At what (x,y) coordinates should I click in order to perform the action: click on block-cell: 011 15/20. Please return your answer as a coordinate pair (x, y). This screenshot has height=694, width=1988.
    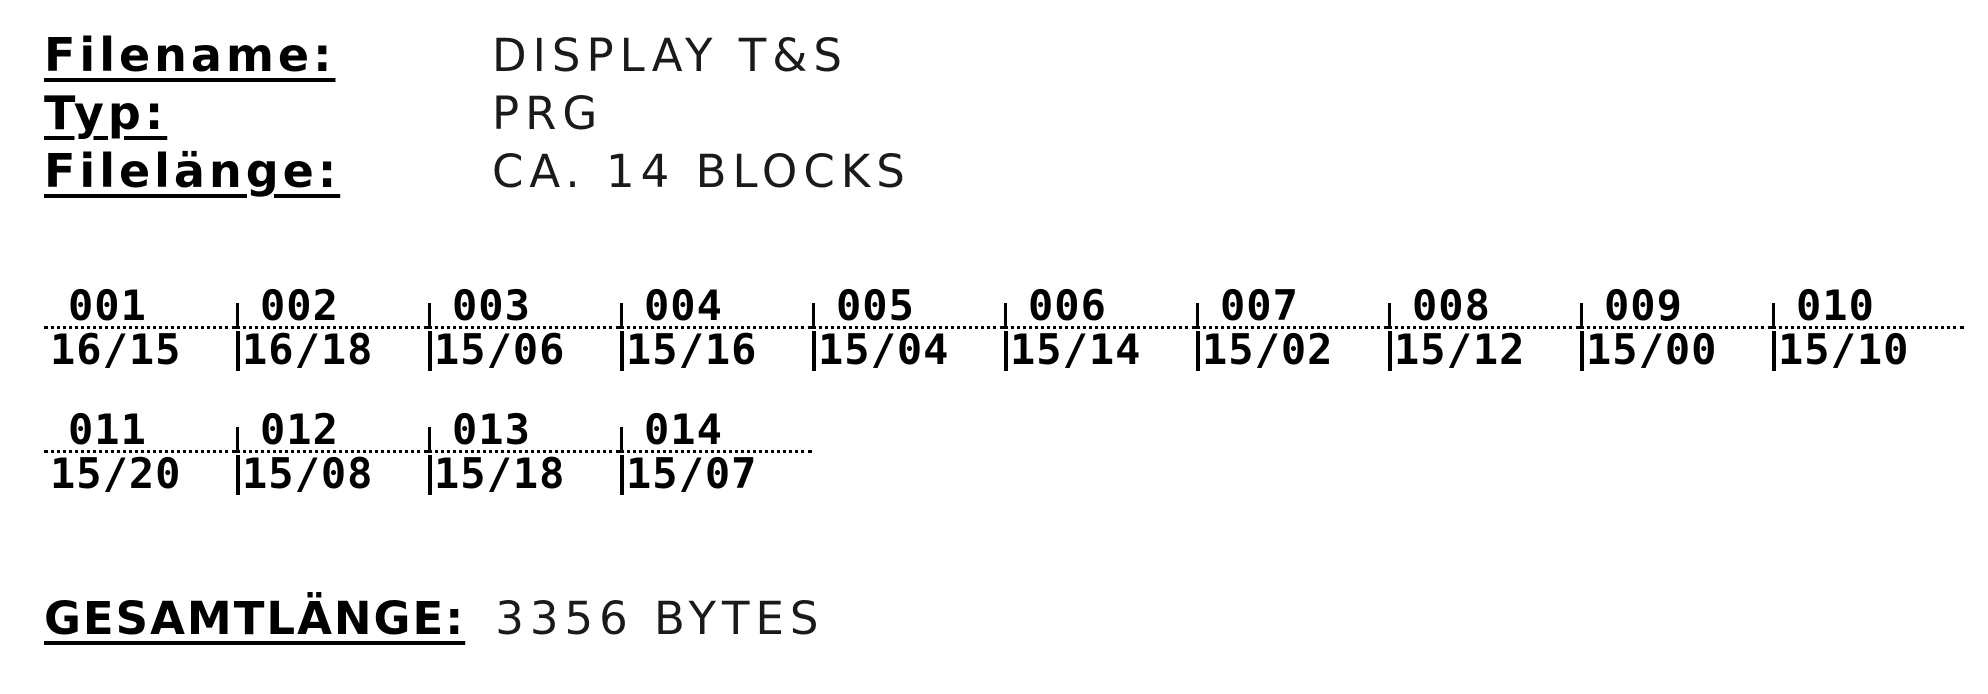
    Looking at the image, I should click on (140, 453).